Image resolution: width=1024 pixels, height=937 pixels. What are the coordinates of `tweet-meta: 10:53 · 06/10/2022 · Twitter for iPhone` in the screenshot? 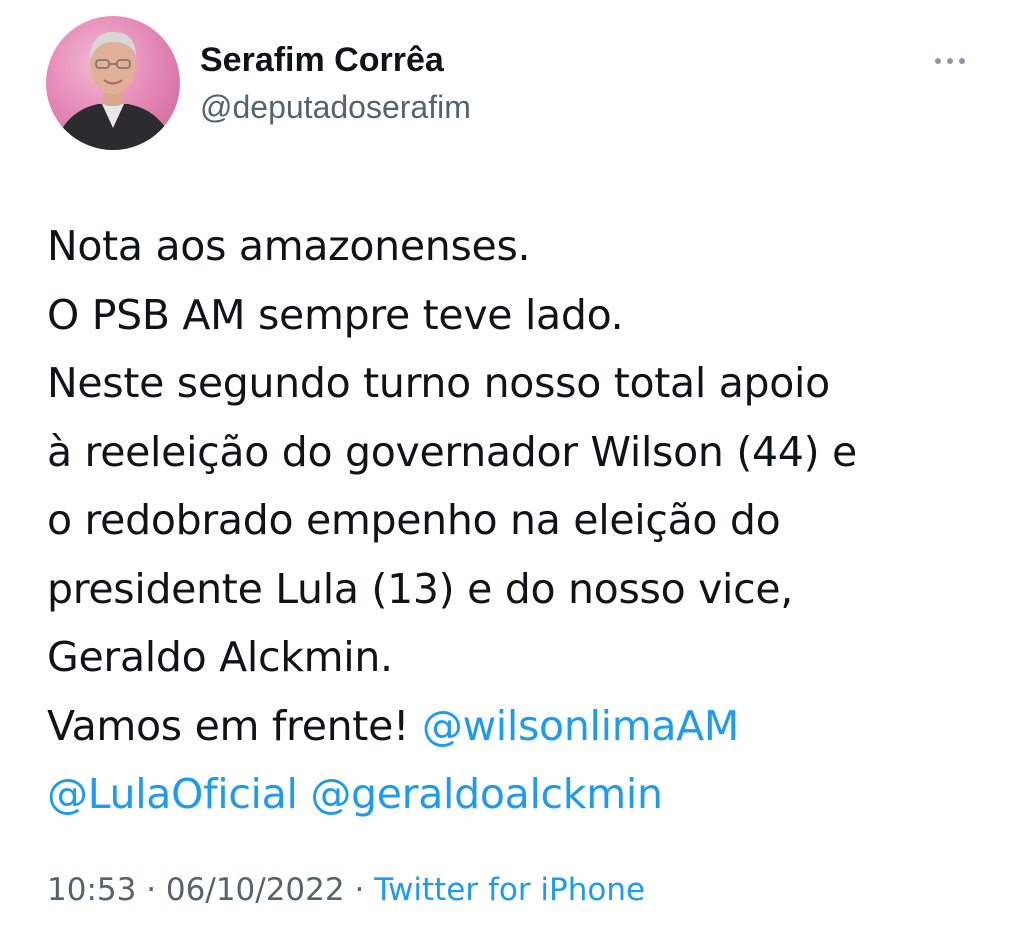 It's located at (346, 890).